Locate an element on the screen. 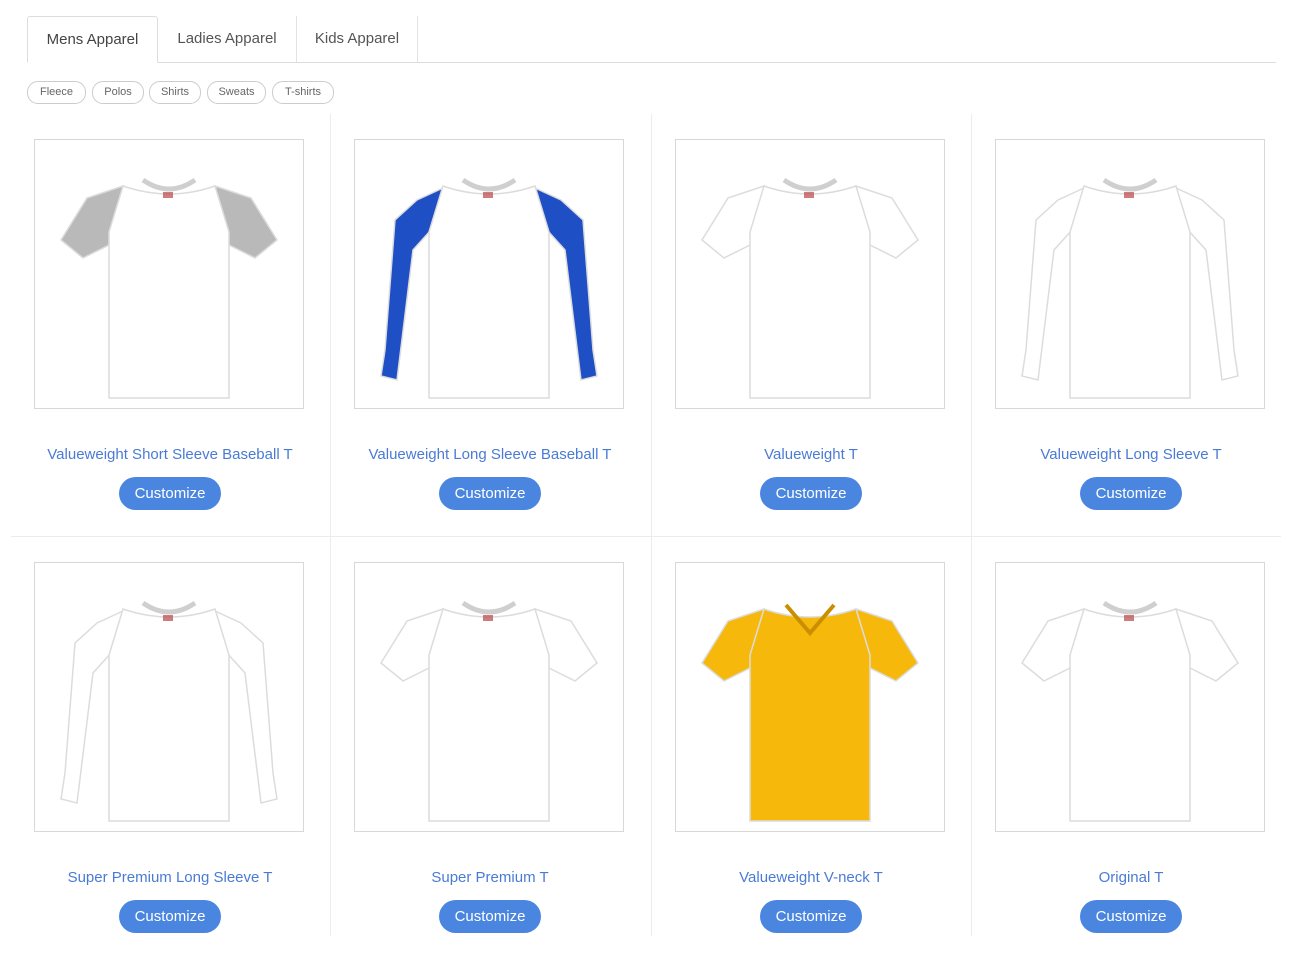 The height and width of the screenshot is (957, 1290). long-sleeve-raglan-tshirt-icon is located at coordinates (489, 288).